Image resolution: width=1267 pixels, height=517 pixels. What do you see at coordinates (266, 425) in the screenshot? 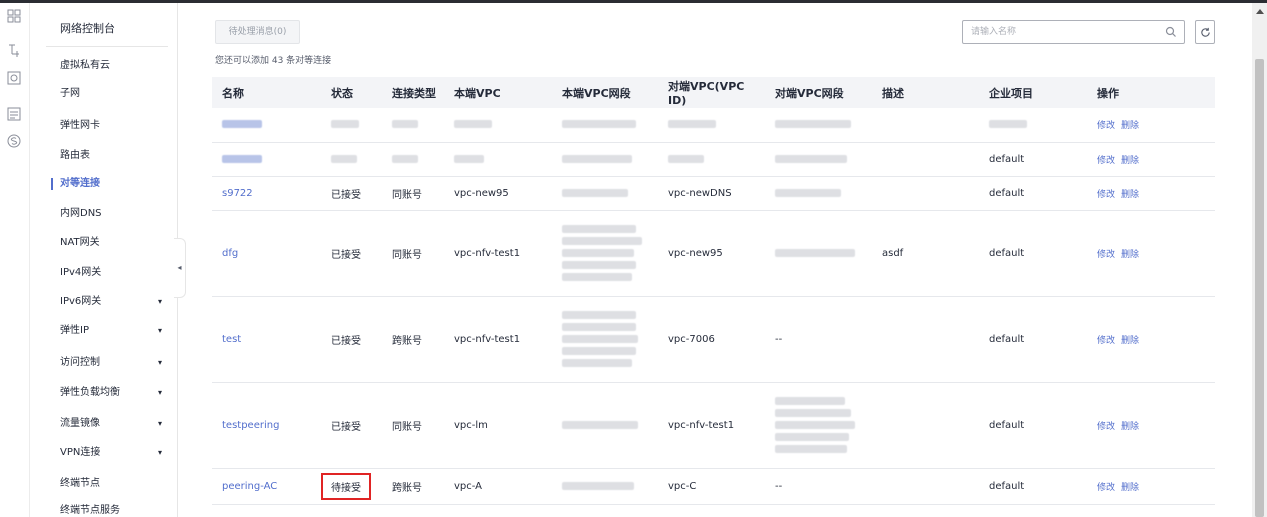
I see `row-name: testpeering` at bounding box center [266, 425].